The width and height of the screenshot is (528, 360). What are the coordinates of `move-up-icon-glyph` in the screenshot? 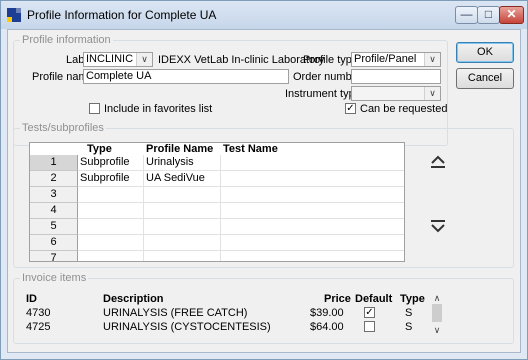 It's located at (438, 161).